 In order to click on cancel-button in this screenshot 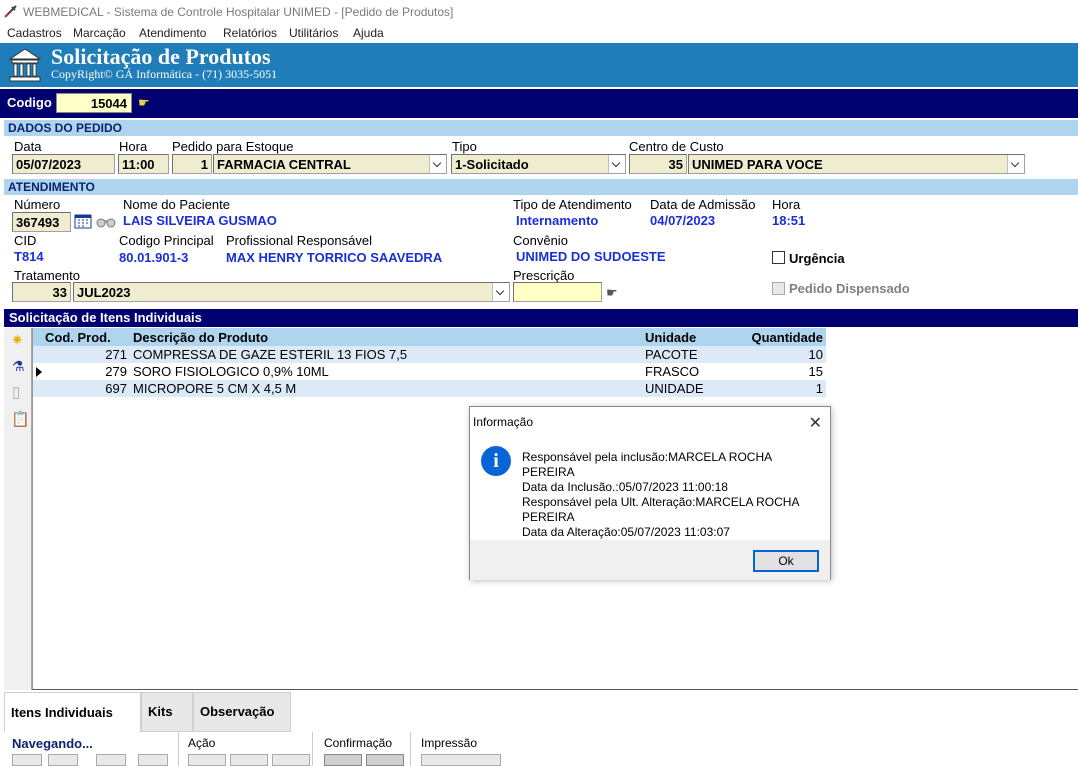, I will do `click(385, 760)`.